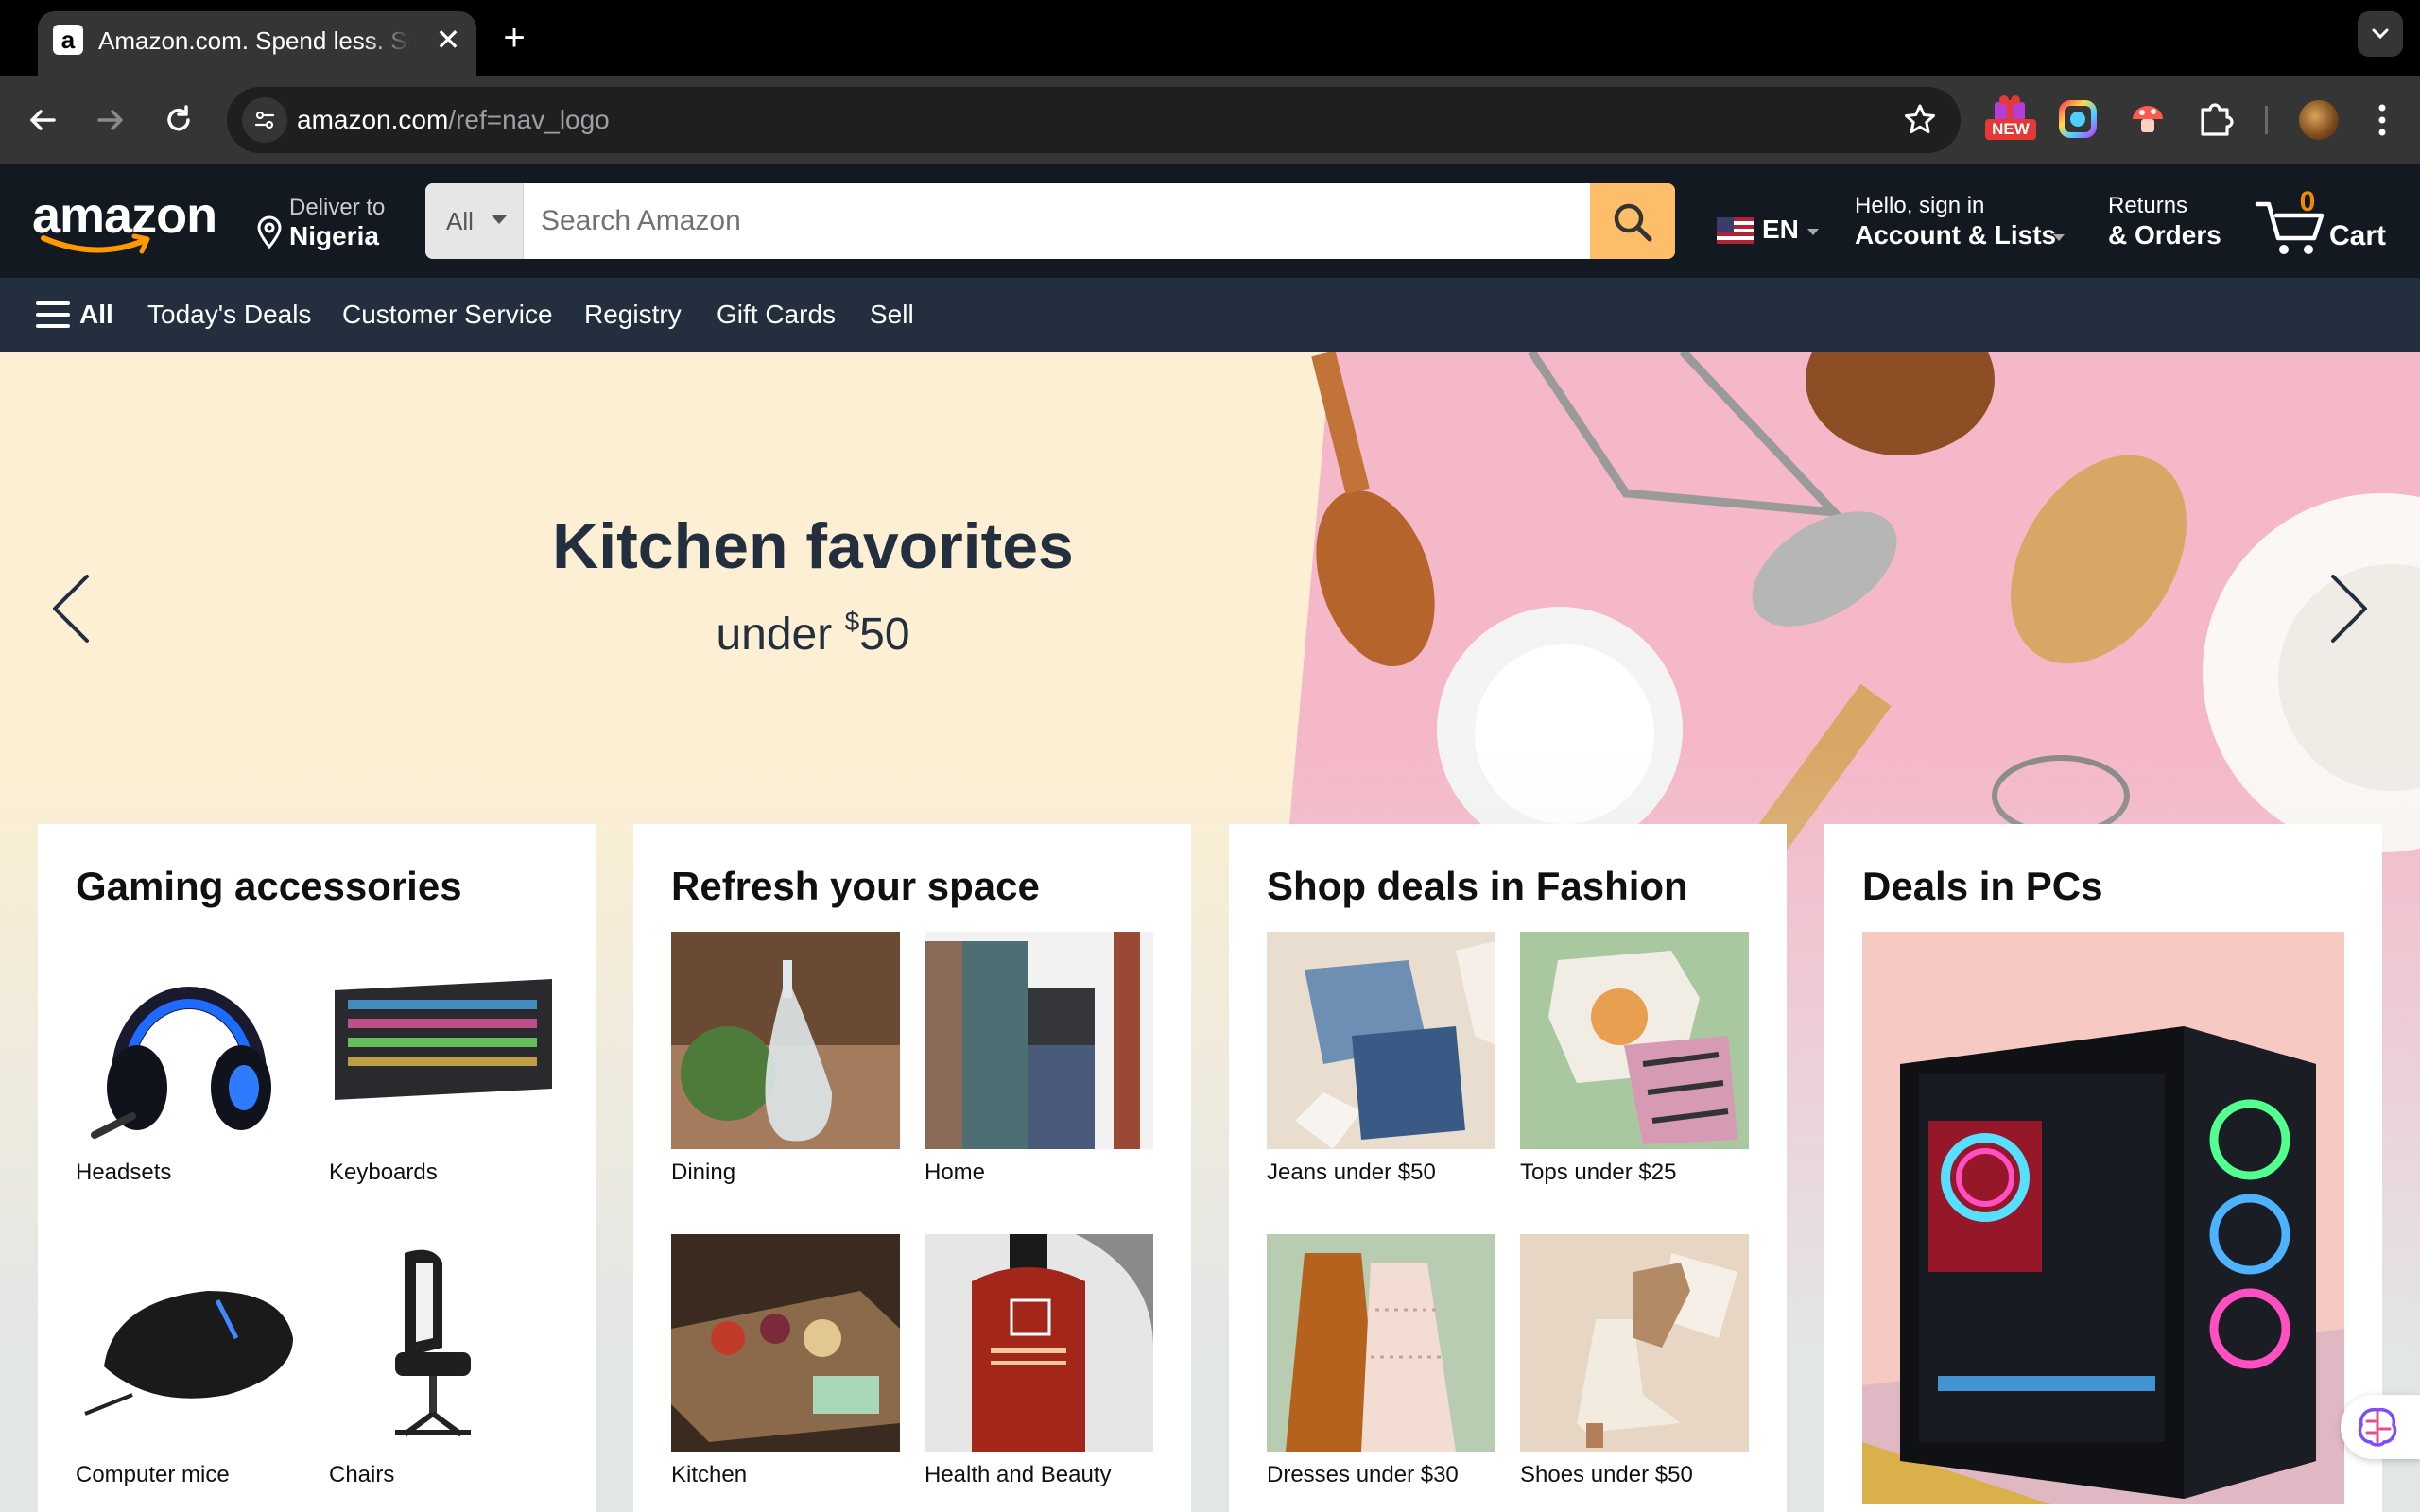 The height and width of the screenshot is (1512, 2420). I want to click on returns-label: Returns, so click(2148, 205).